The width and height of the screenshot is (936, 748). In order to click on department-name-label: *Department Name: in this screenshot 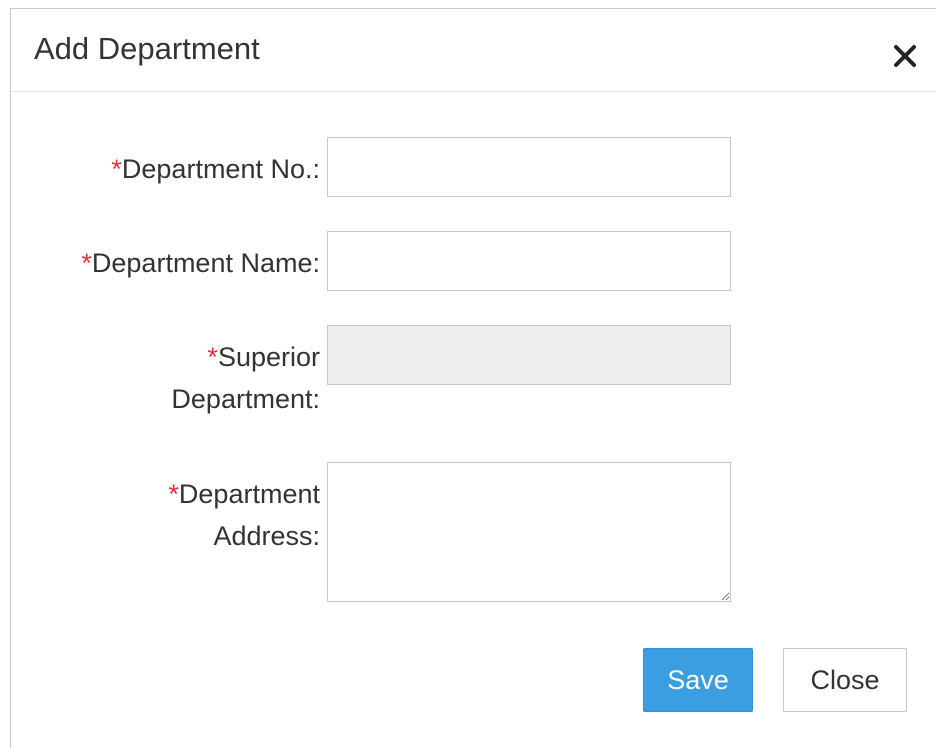, I will do `click(200, 263)`.